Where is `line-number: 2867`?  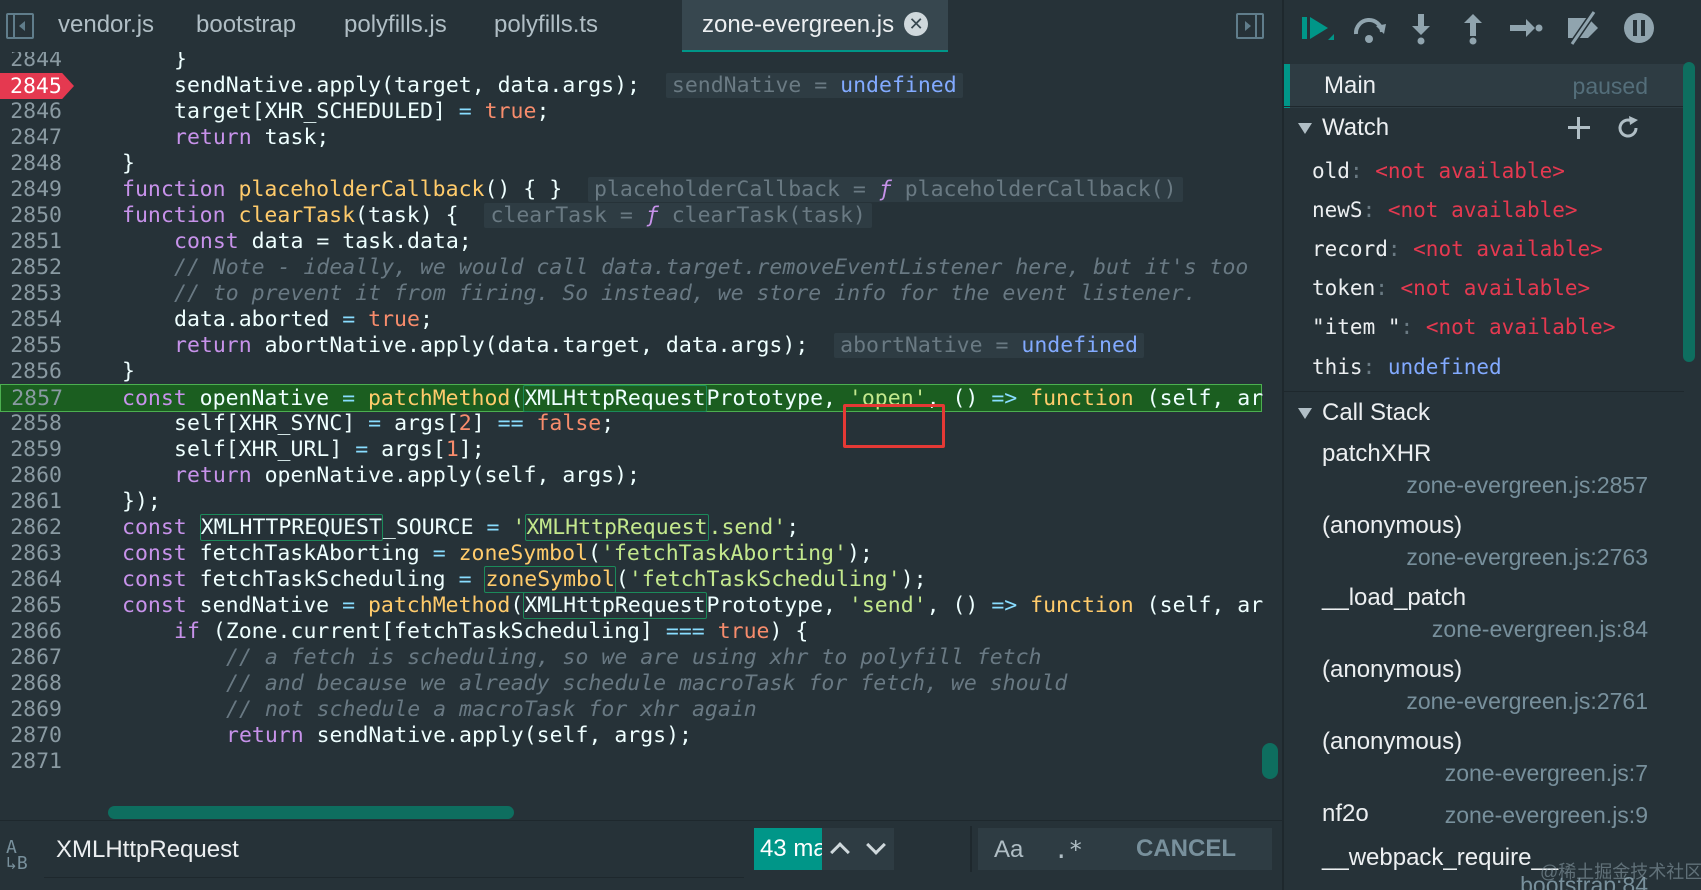 line-number: 2867 is located at coordinates (32, 658).